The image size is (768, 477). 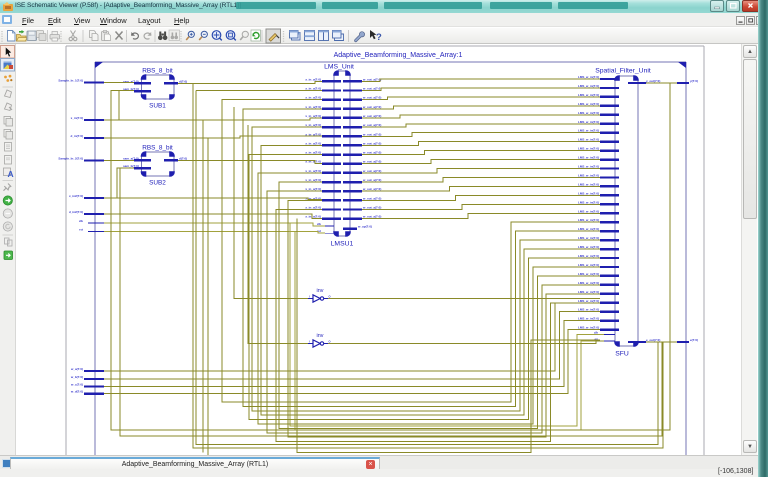 I want to click on svg-text: d_in2(7:0), so click(x=76, y=212).